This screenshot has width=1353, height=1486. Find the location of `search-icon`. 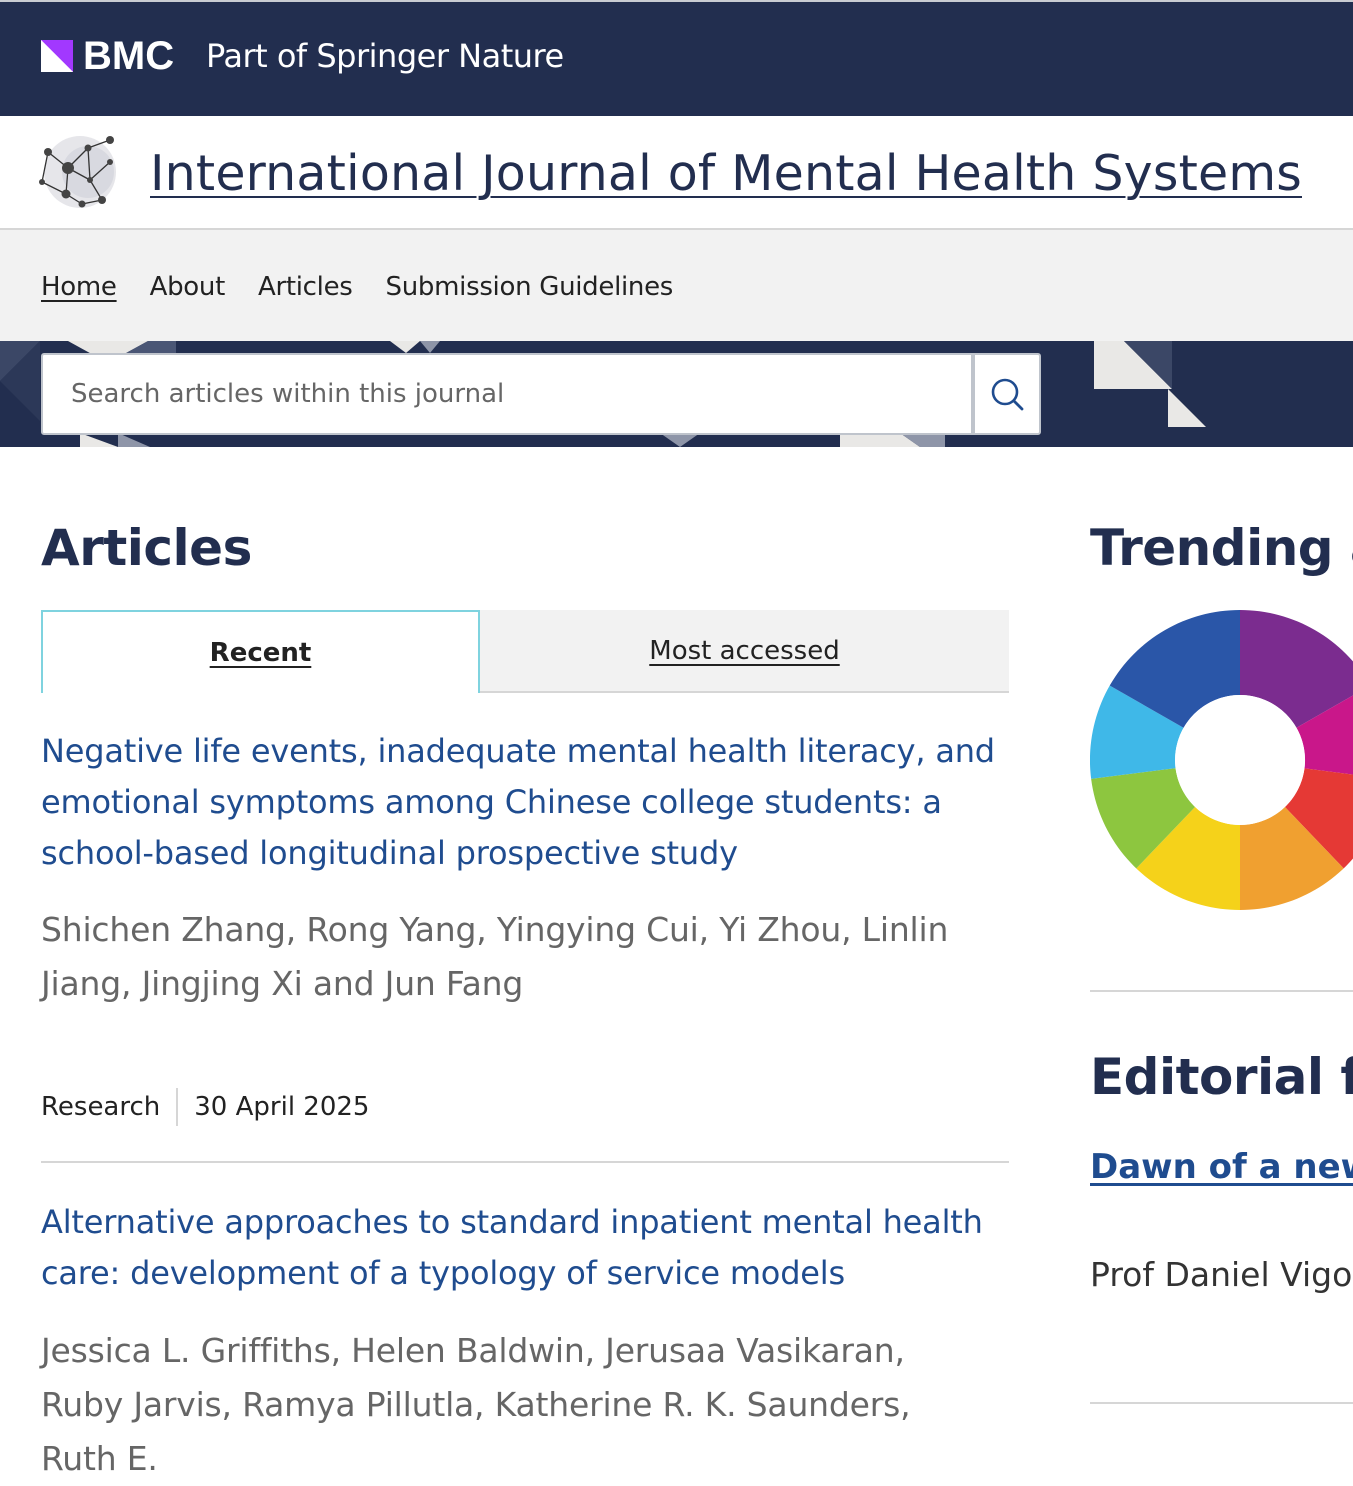

search-icon is located at coordinates (1007, 394).